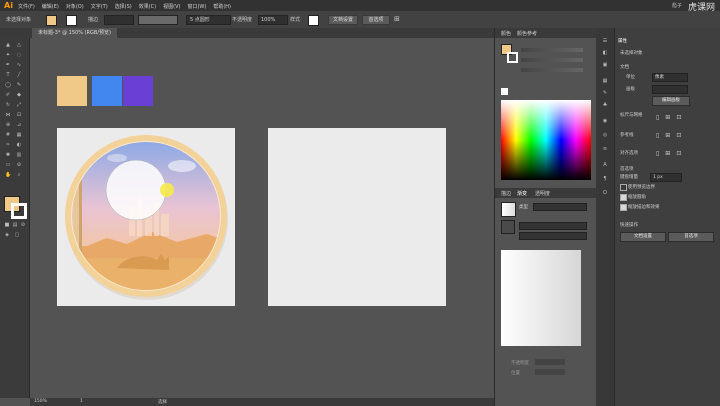  I want to click on align-icons: ▯⊞⊡, so click(681, 154).